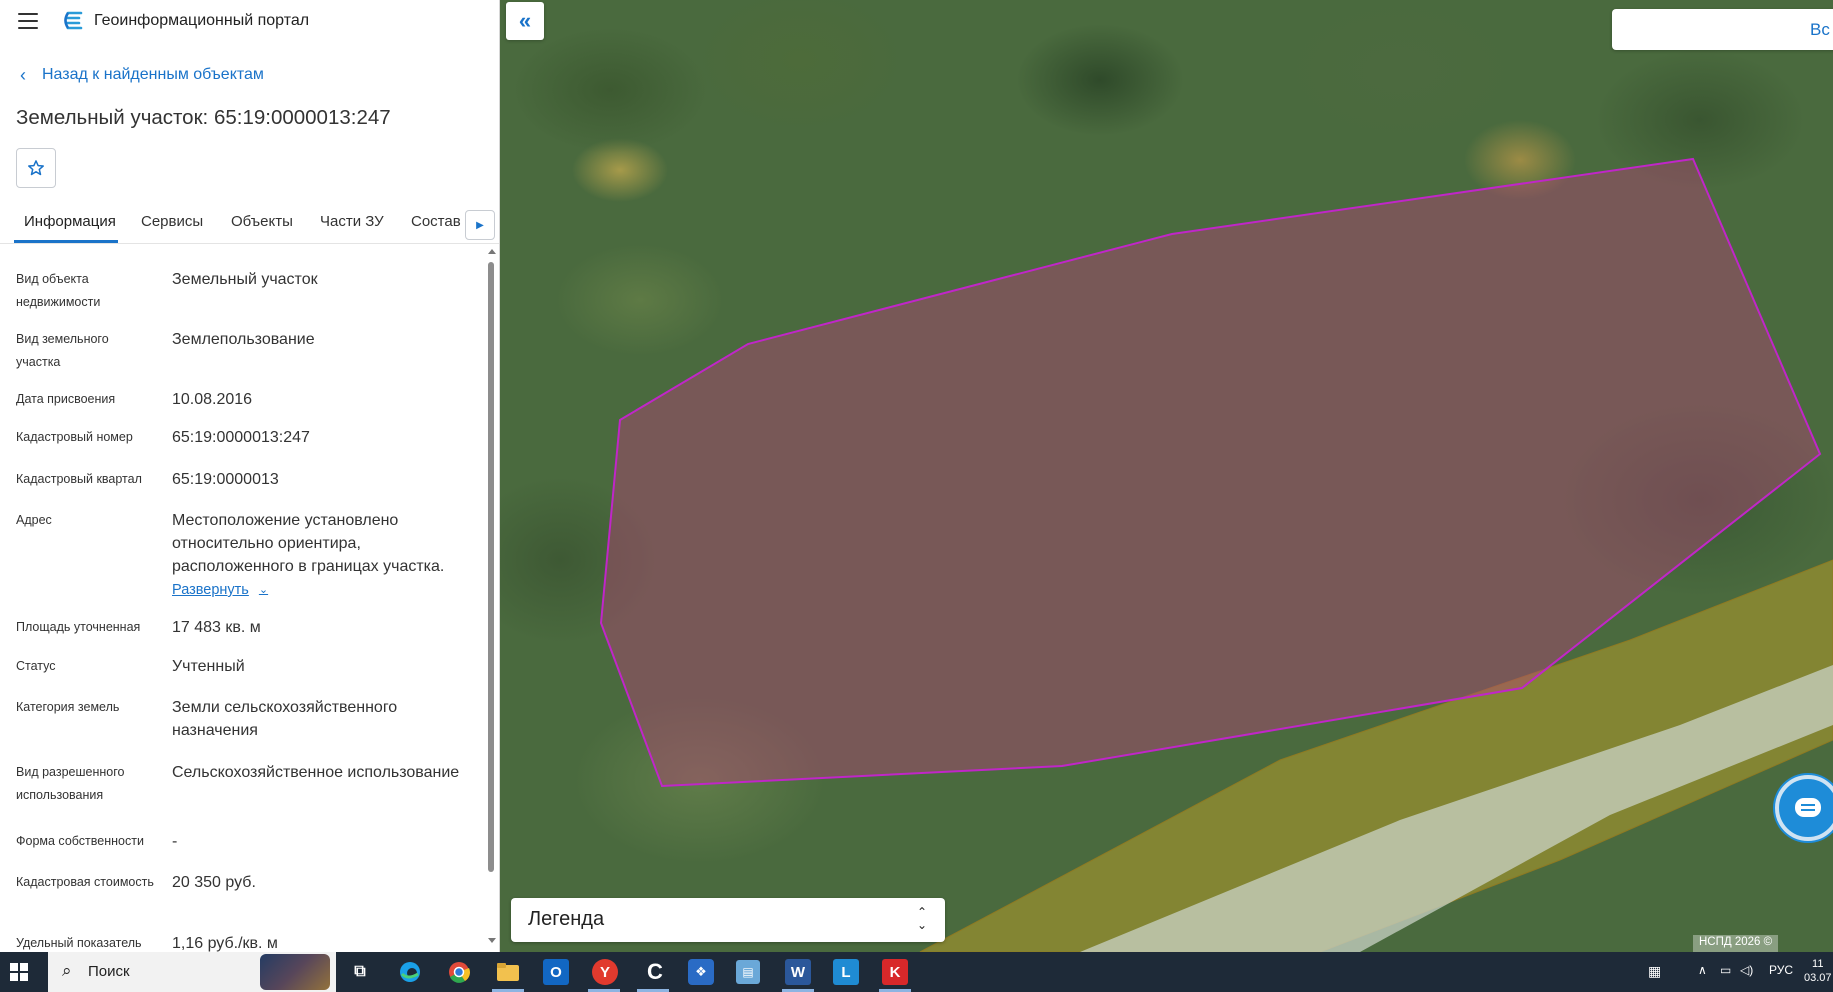 The image size is (1833, 992). Describe the element at coordinates (1818, 978) in the screenshot. I see `clock-date: 03.07` at that location.